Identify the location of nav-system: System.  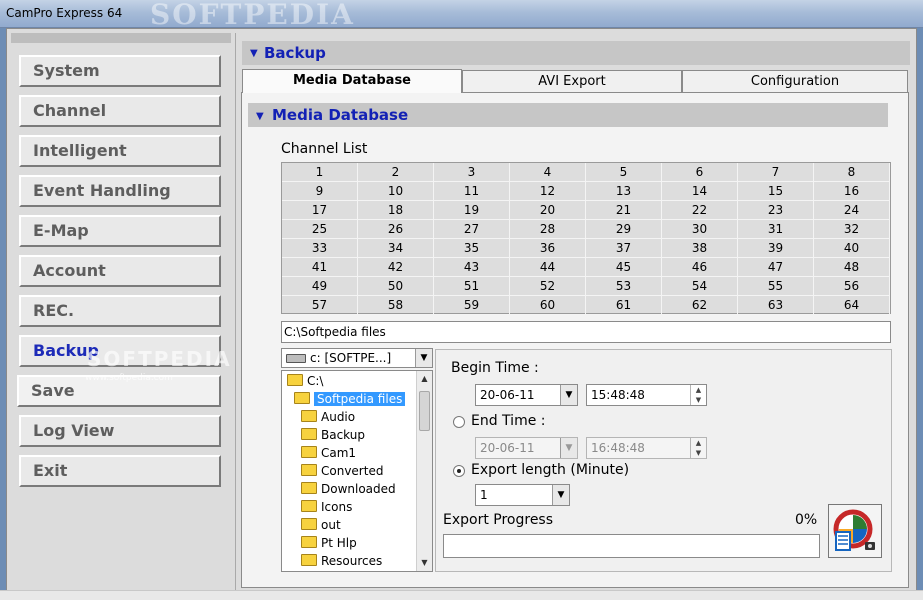
(120, 71).